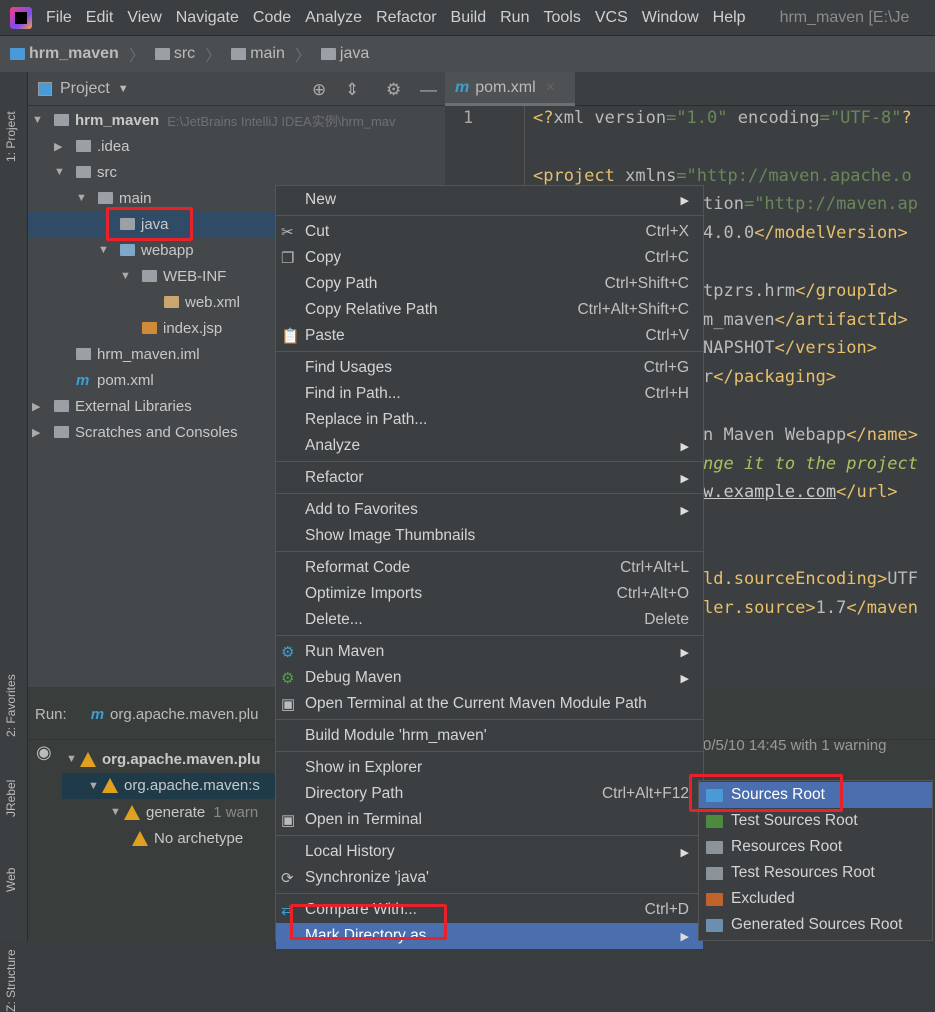  What do you see at coordinates (272, 18) in the screenshot?
I see `menu-code: Code` at bounding box center [272, 18].